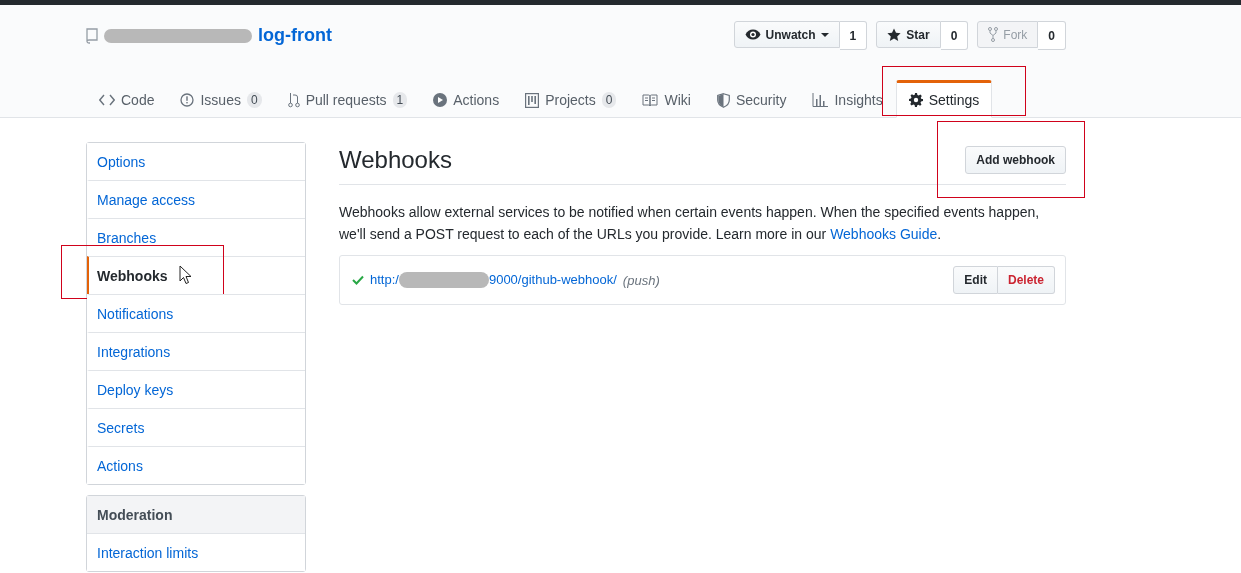 Image resolution: width=1241 pixels, height=573 pixels. What do you see at coordinates (293, 100) in the screenshot?
I see `pull-request-icon` at bounding box center [293, 100].